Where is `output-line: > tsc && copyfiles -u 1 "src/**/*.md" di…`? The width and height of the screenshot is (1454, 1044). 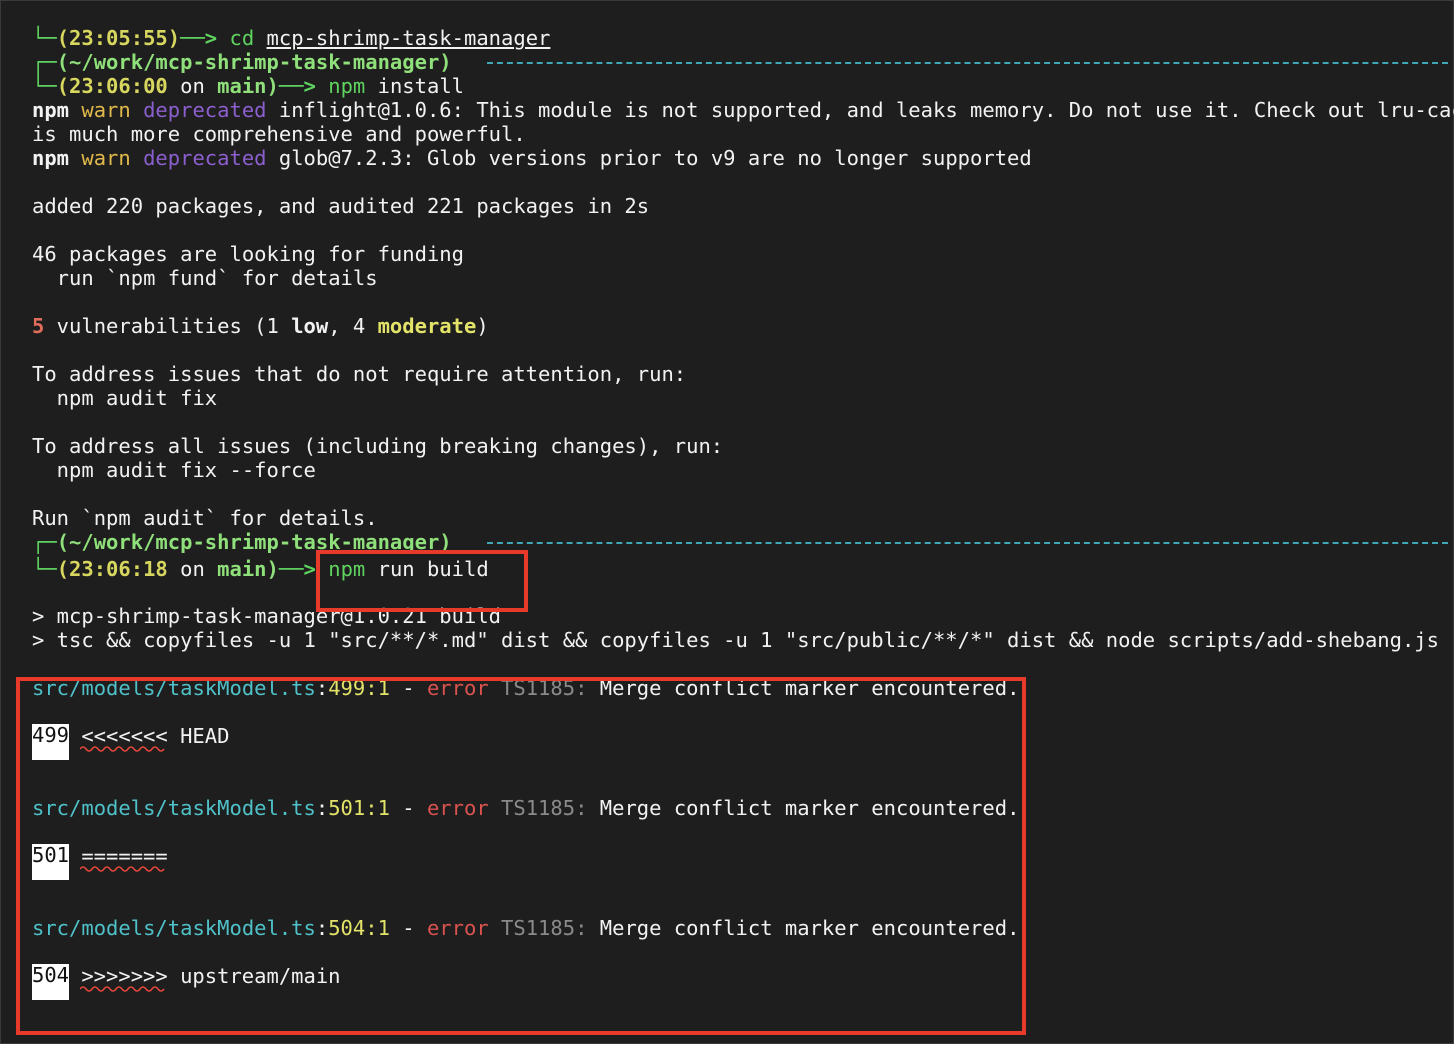
output-line: > tsc && copyfiles -u 1 "src/**/*.md" di… is located at coordinates (735, 640).